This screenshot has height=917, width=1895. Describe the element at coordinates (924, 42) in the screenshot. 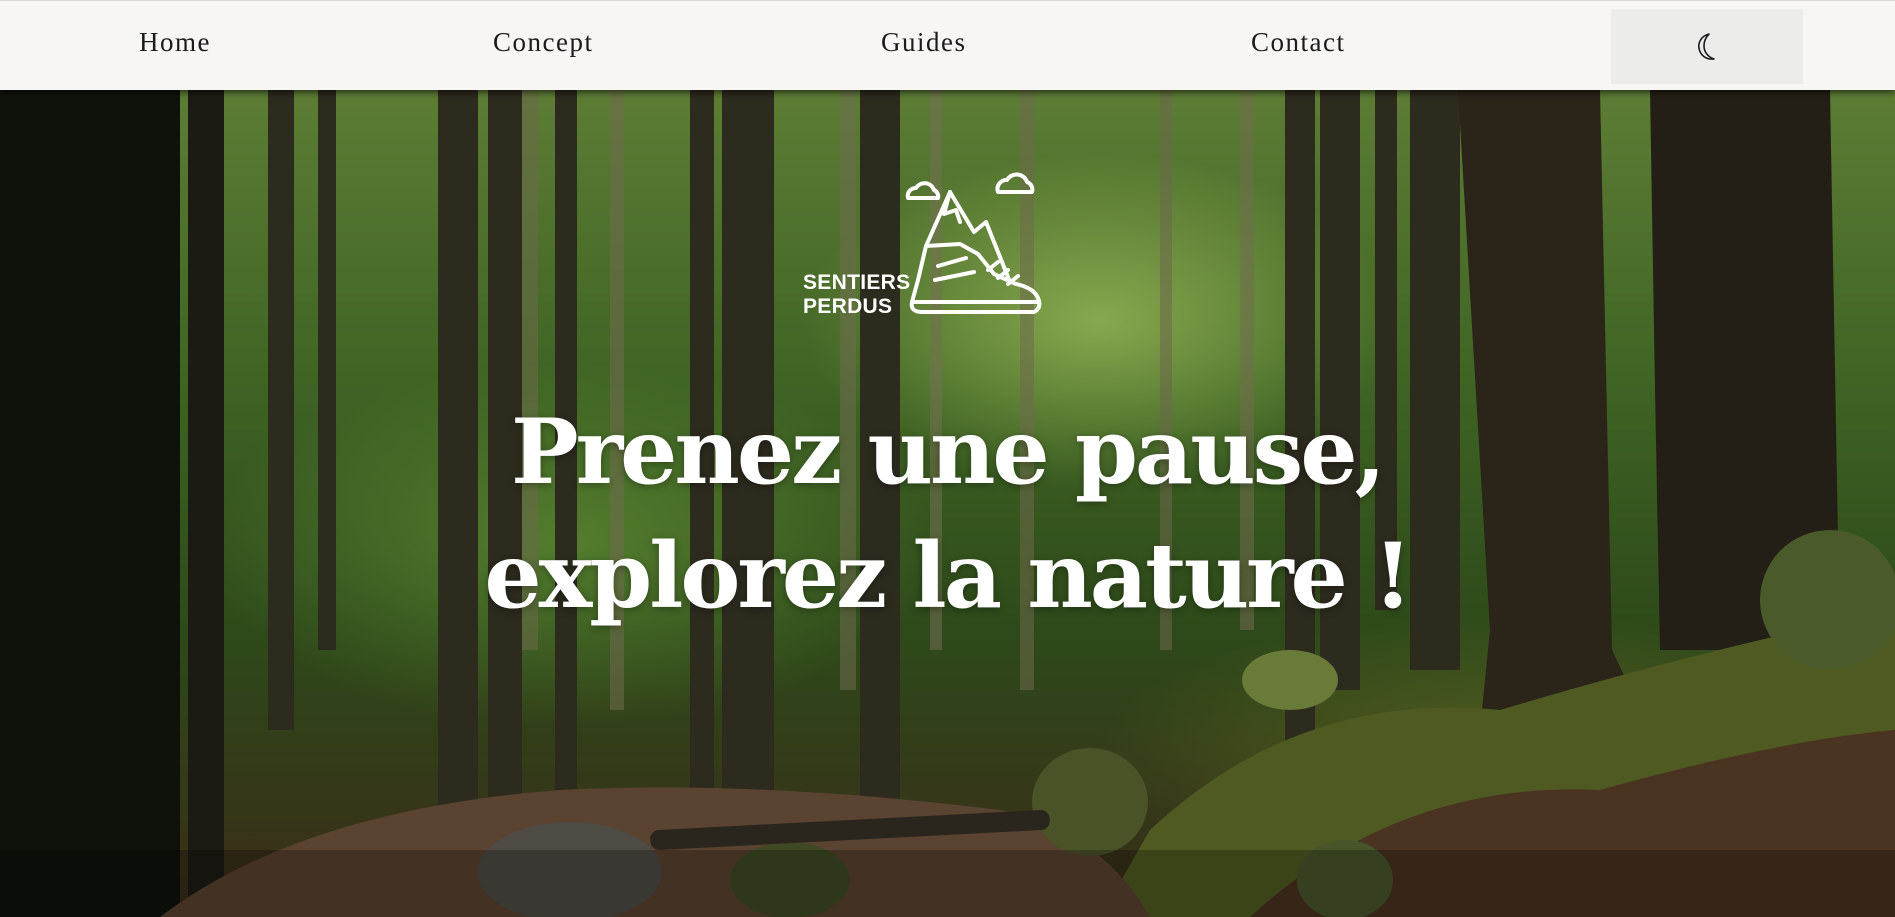

I see `nav-link-guides: Guides` at that location.